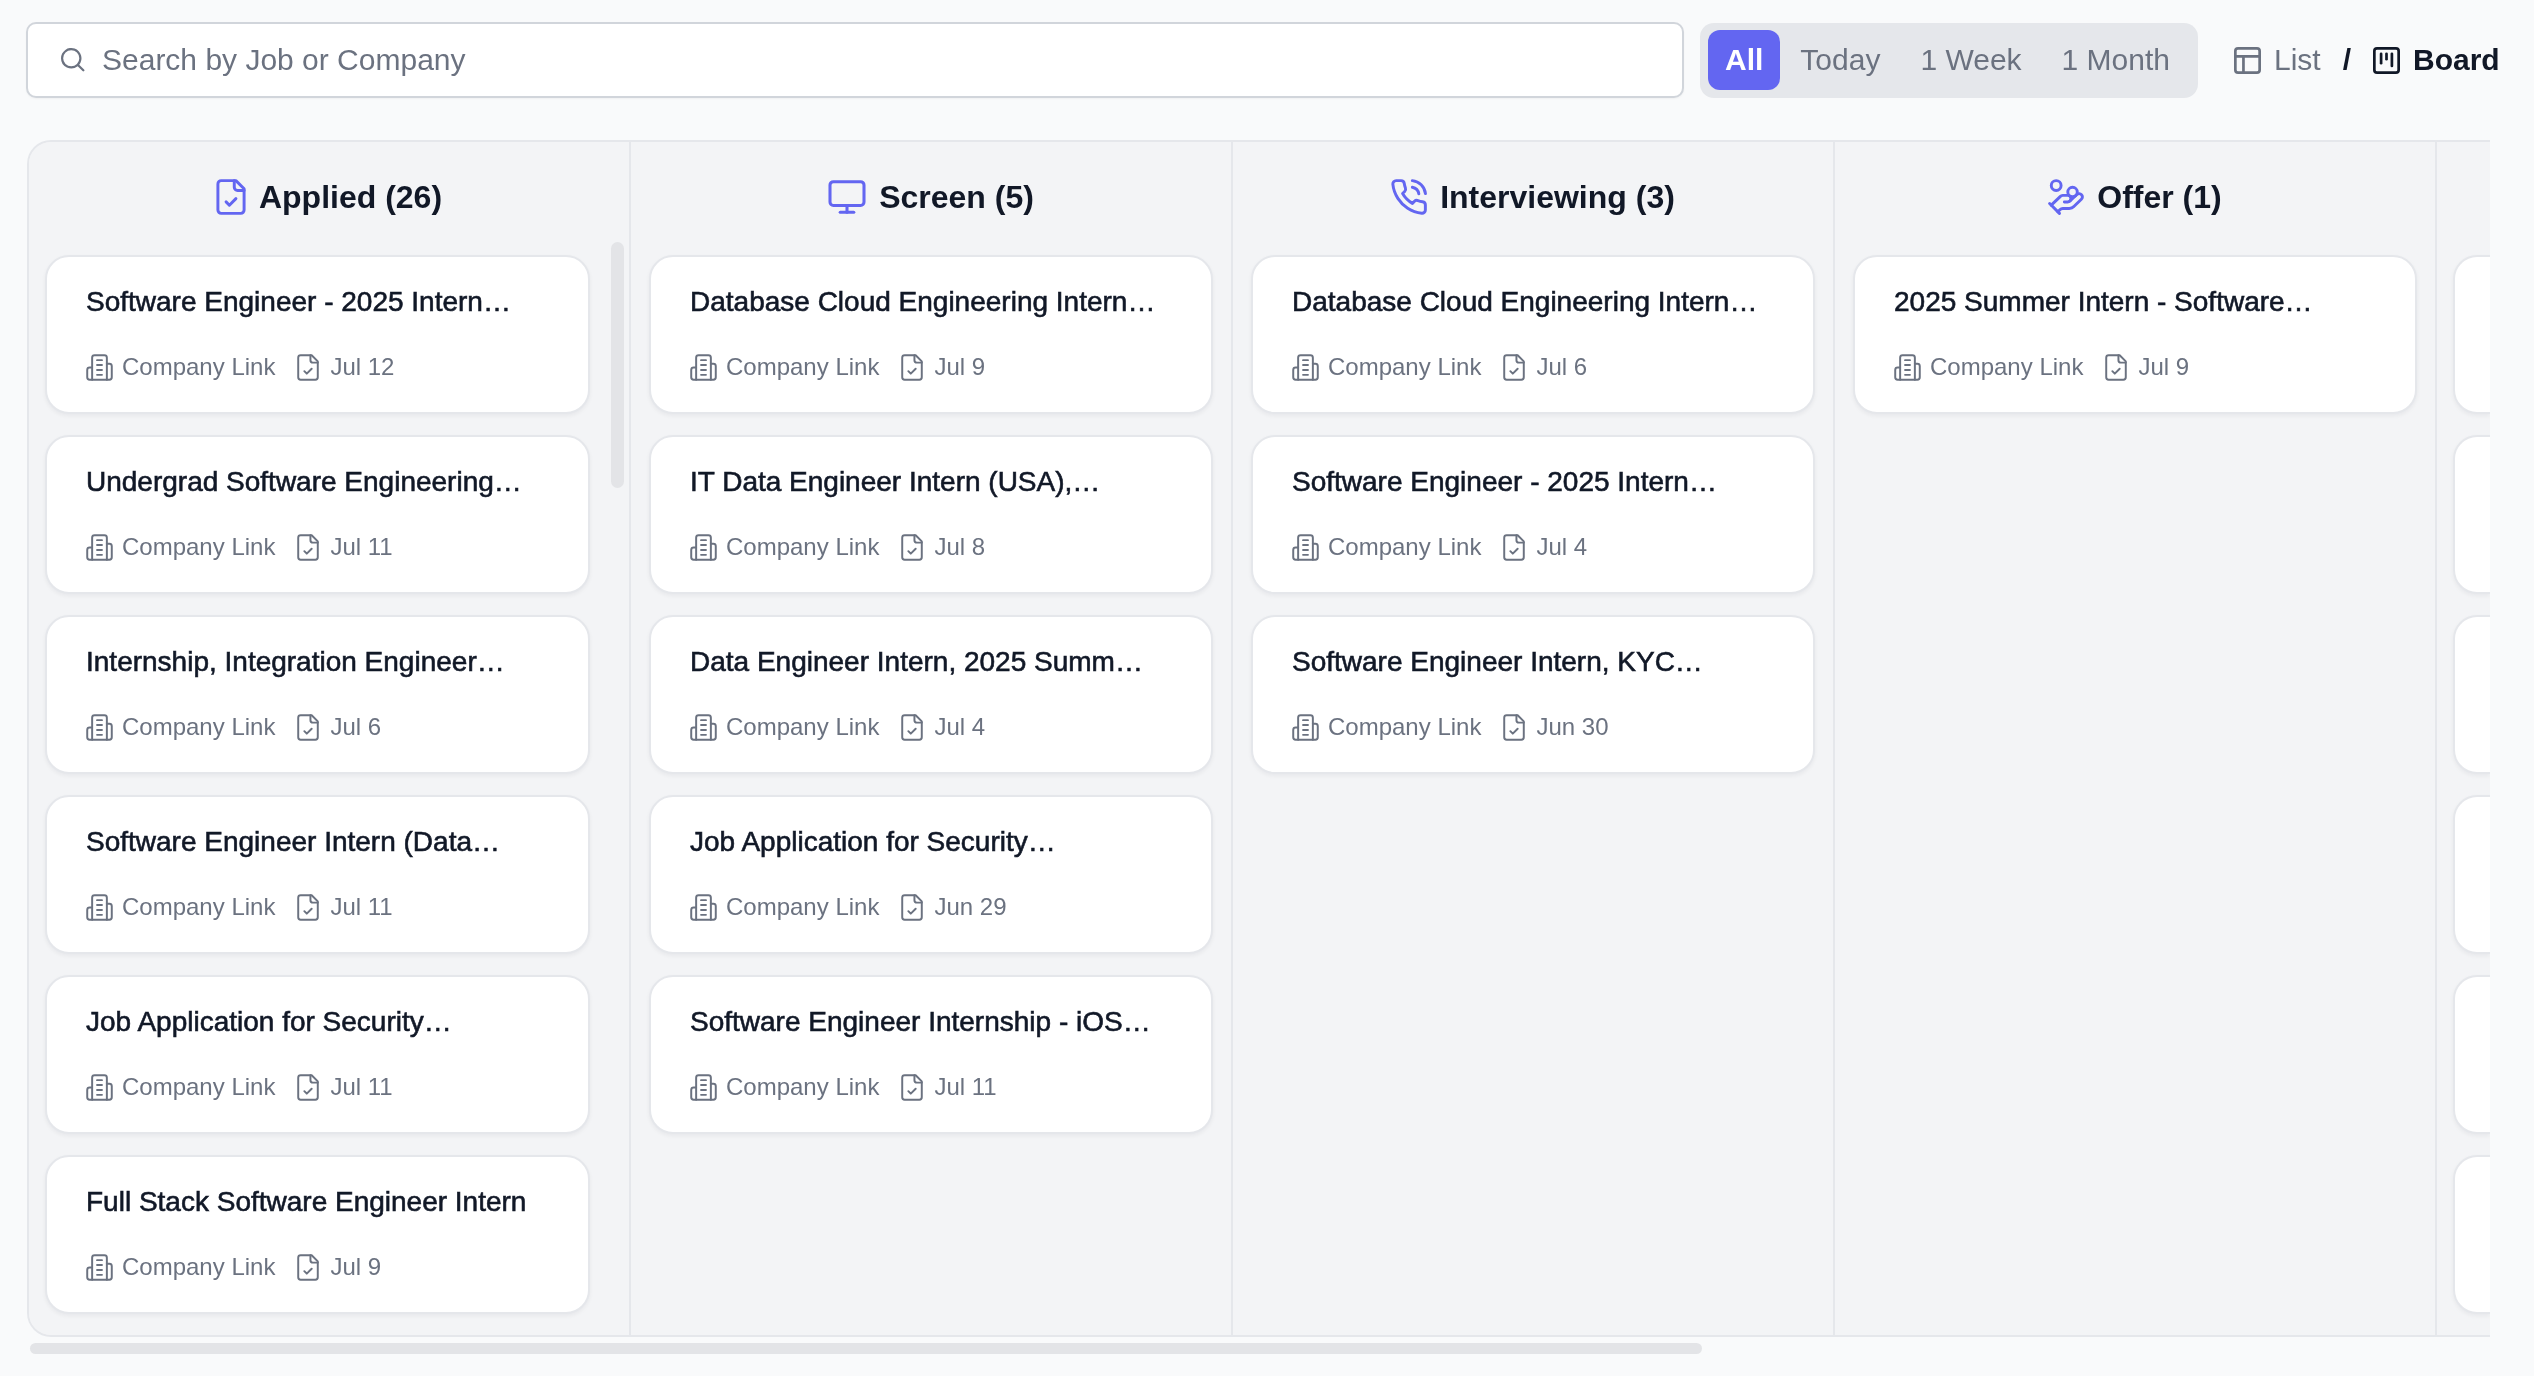 This screenshot has width=2534, height=1376. Describe the element at coordinates (1533, 334) in the screenshot. I see `job-card: Database Cloud Engineering Intern… Company Link Jul 6` at that location.